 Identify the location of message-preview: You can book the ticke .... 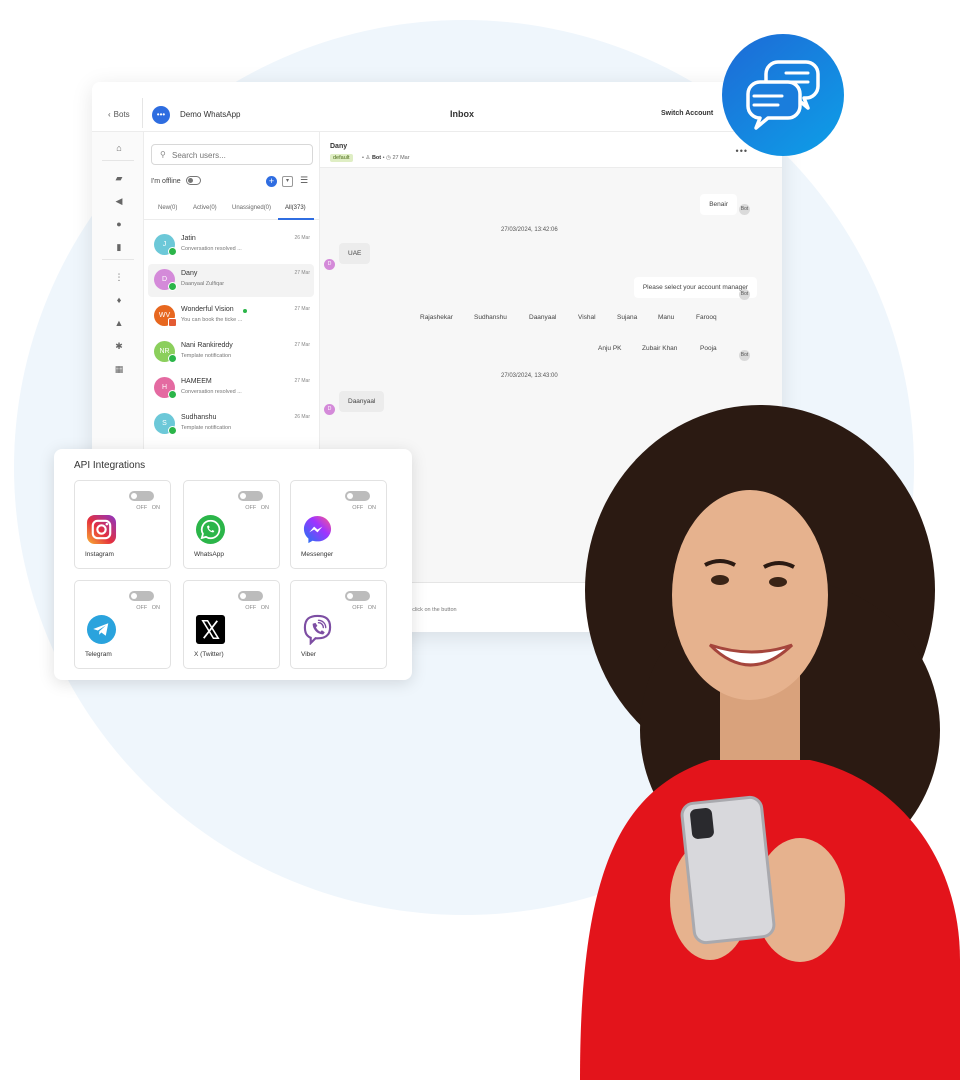
(212, 320).